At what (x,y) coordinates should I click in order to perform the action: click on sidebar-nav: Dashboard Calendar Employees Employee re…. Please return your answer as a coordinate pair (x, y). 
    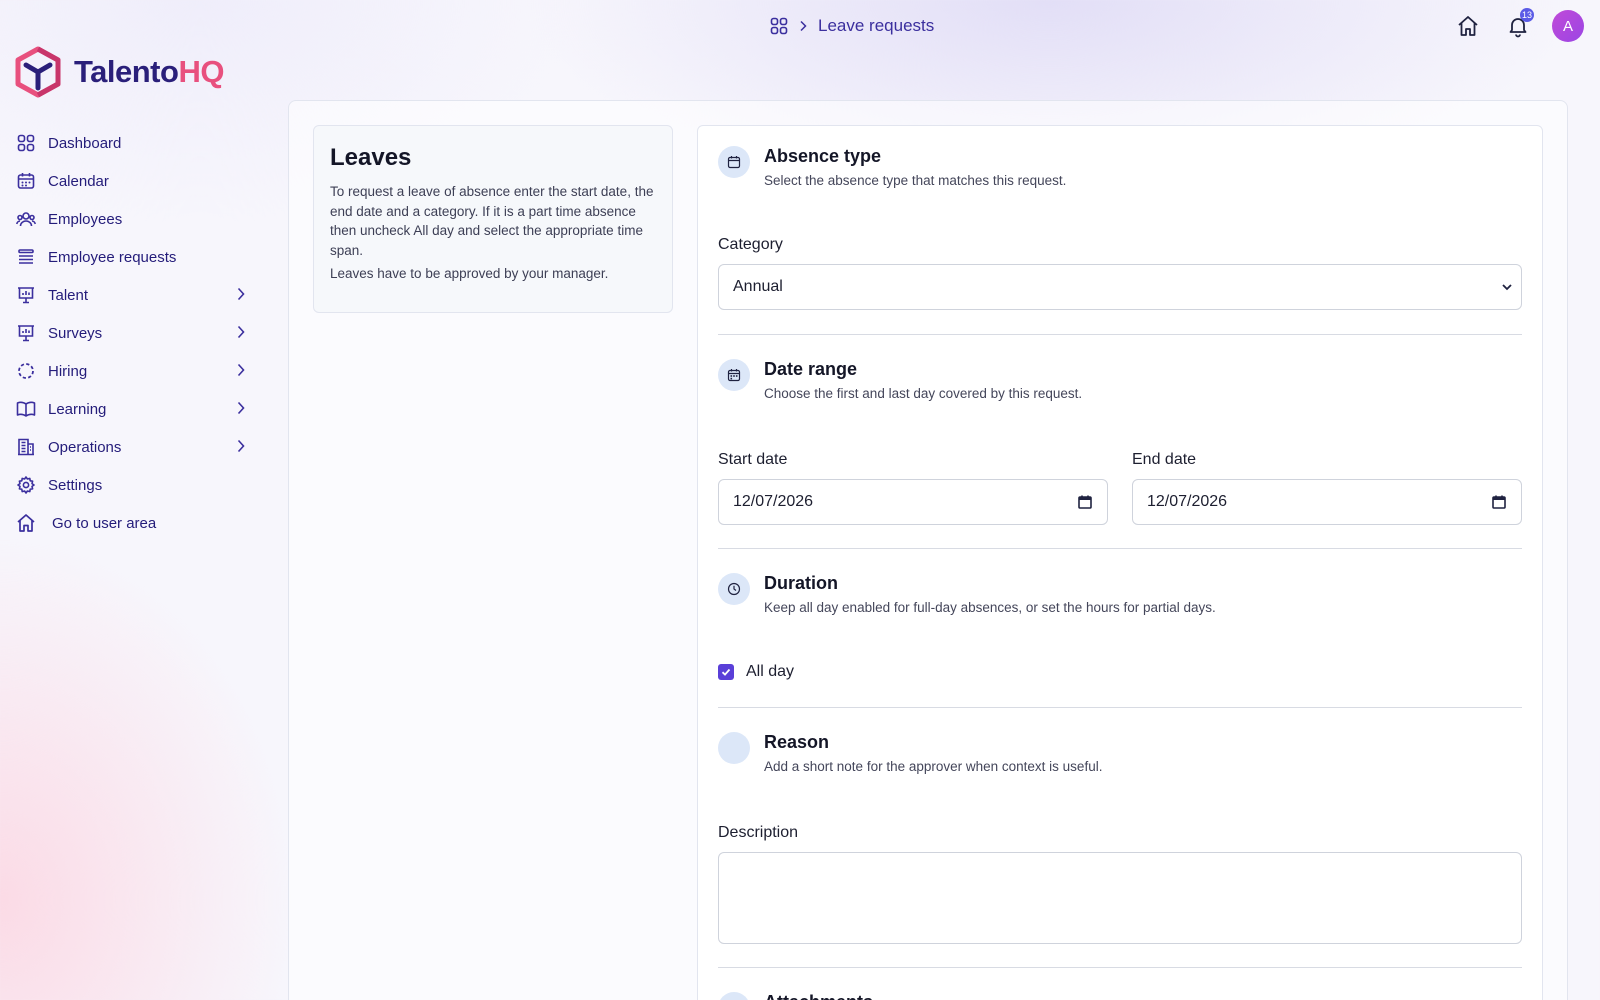
    Looking at the image, I should click on (131, 335).